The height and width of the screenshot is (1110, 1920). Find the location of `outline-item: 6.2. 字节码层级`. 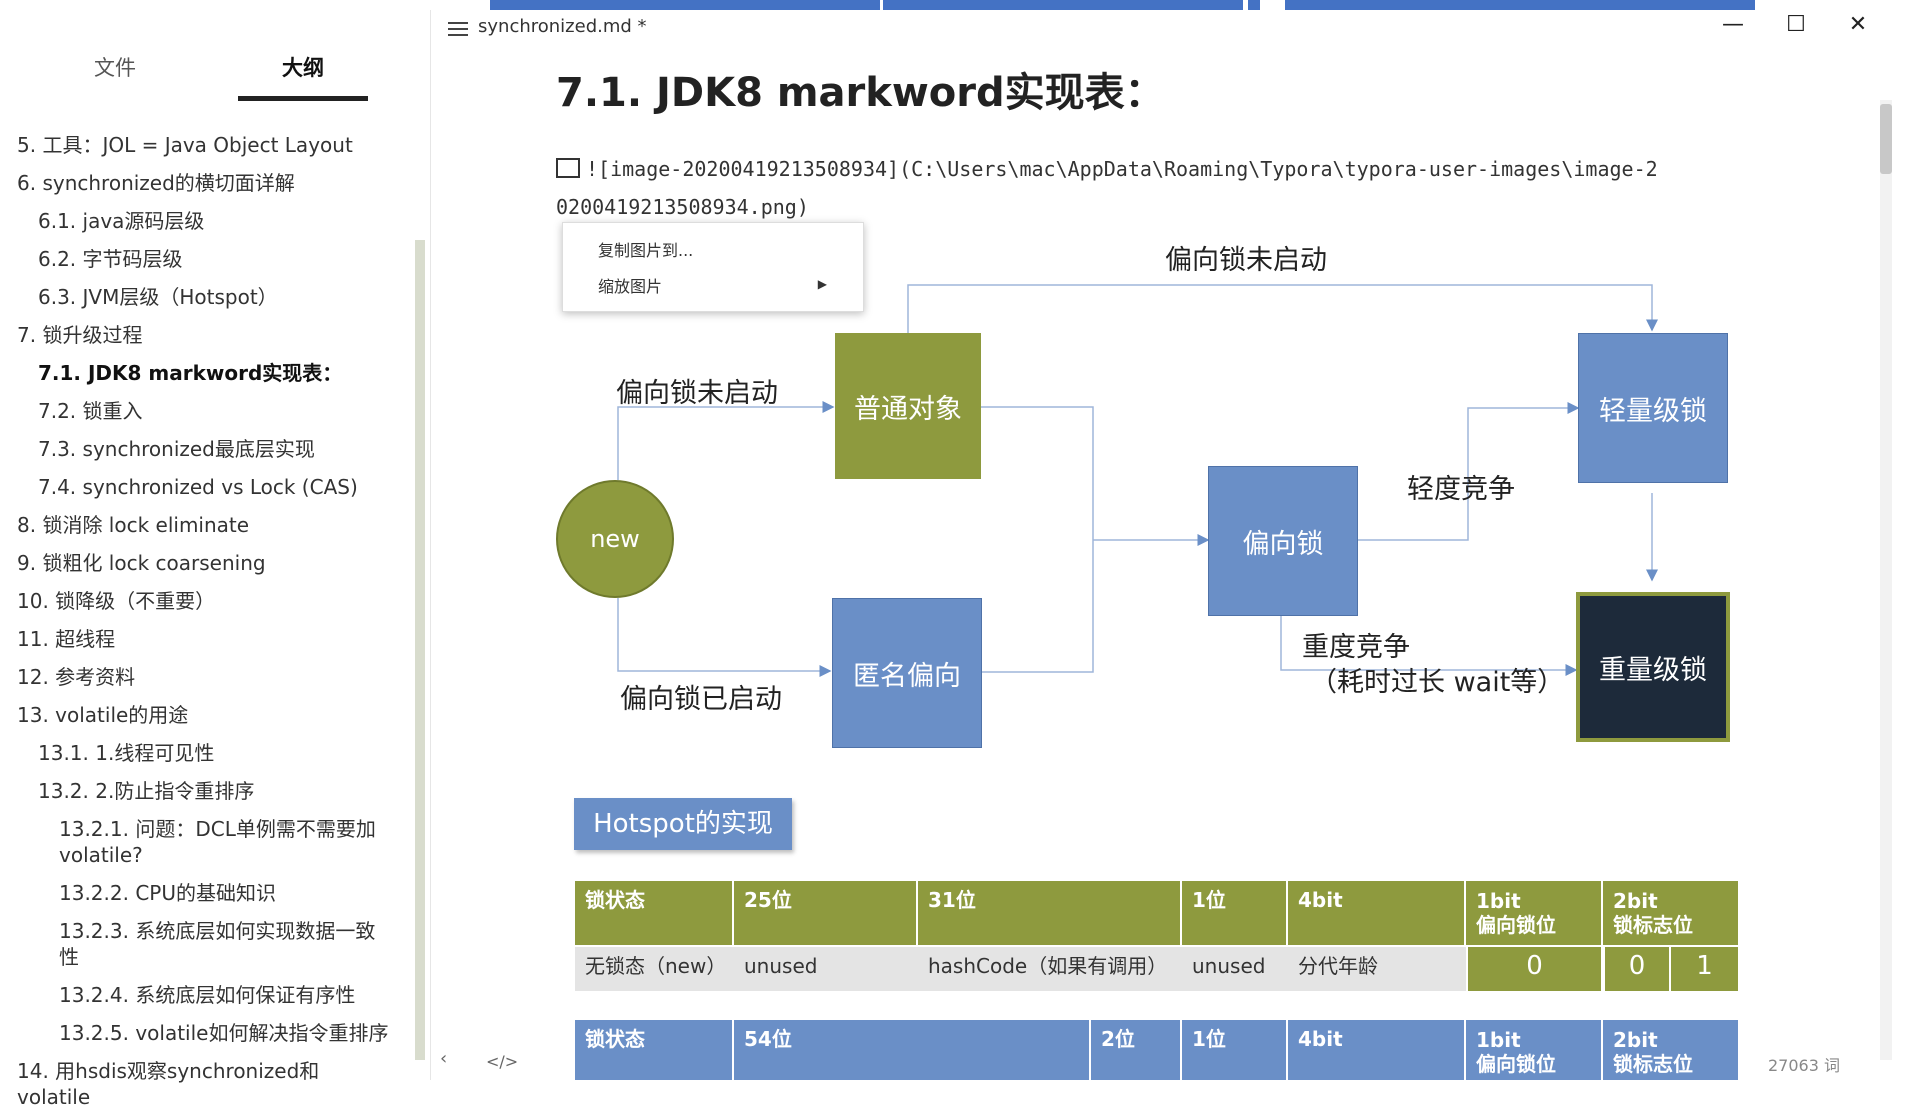

outline-item: 6.2. 字节码层级 is located at coordinates (223, 259).